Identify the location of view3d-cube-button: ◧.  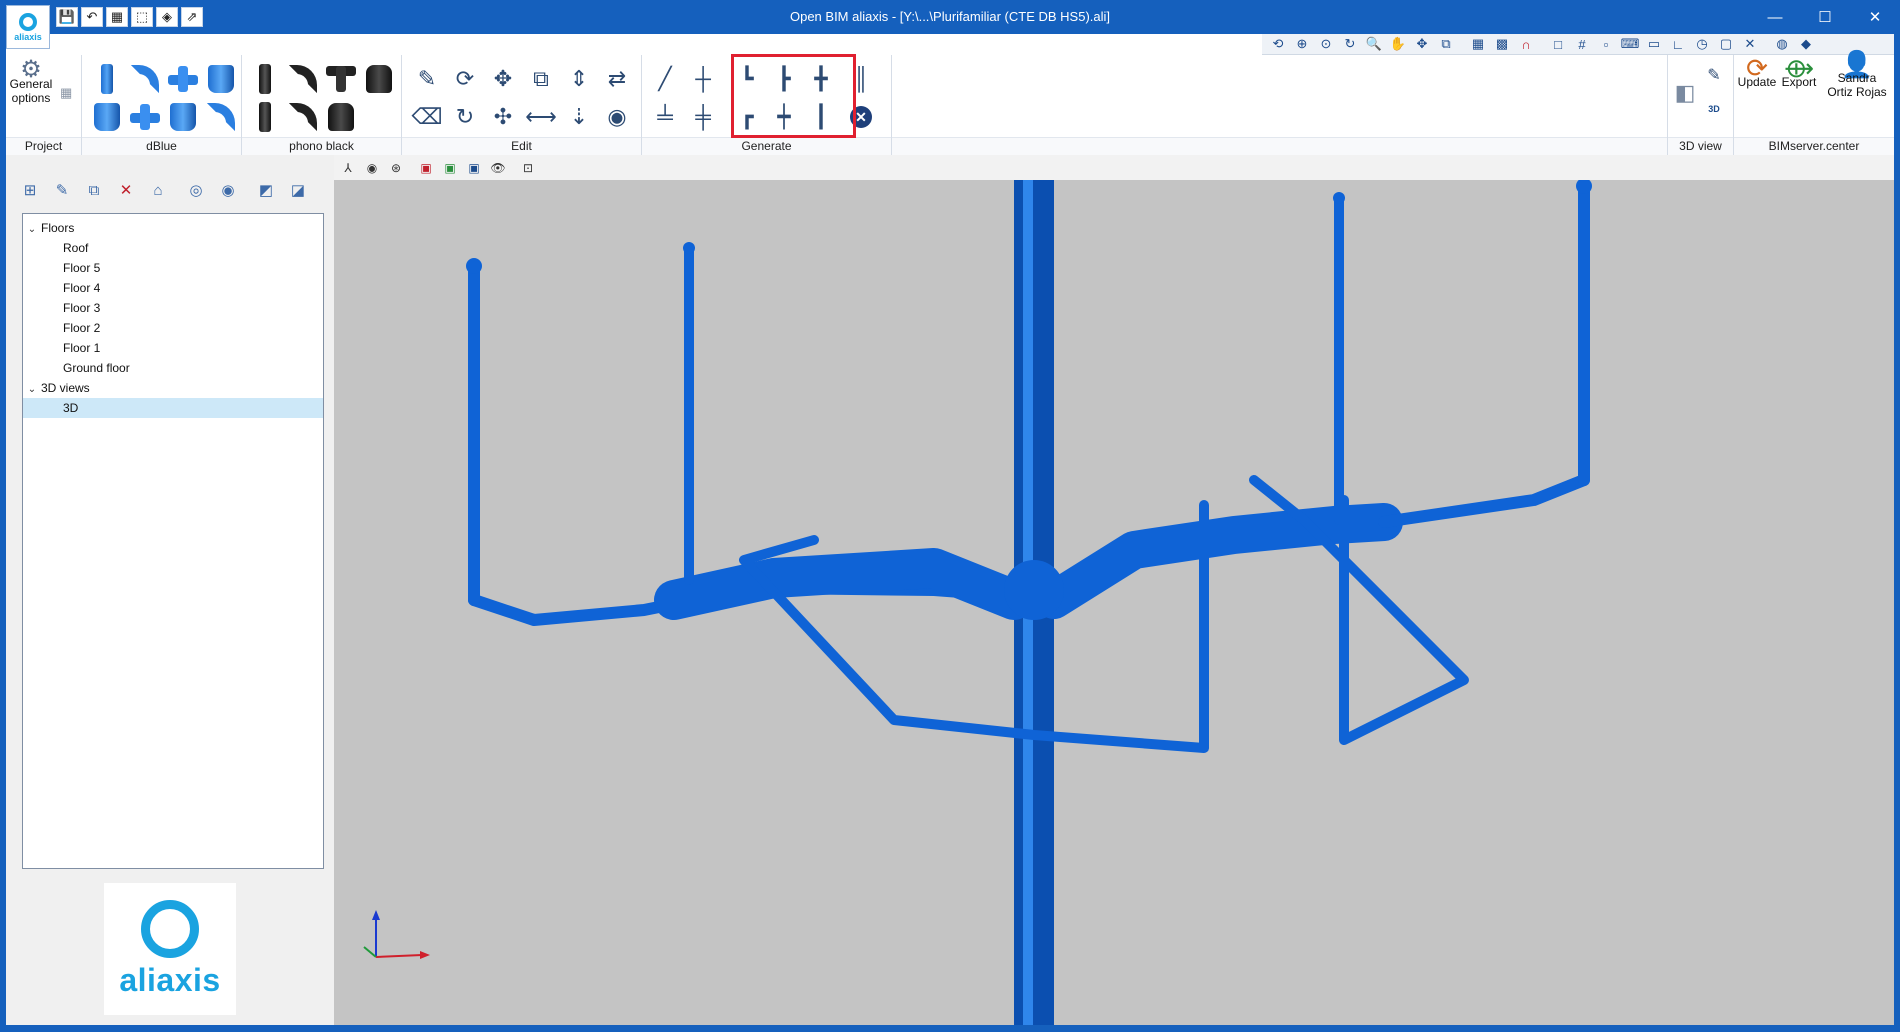
(1685, 93).